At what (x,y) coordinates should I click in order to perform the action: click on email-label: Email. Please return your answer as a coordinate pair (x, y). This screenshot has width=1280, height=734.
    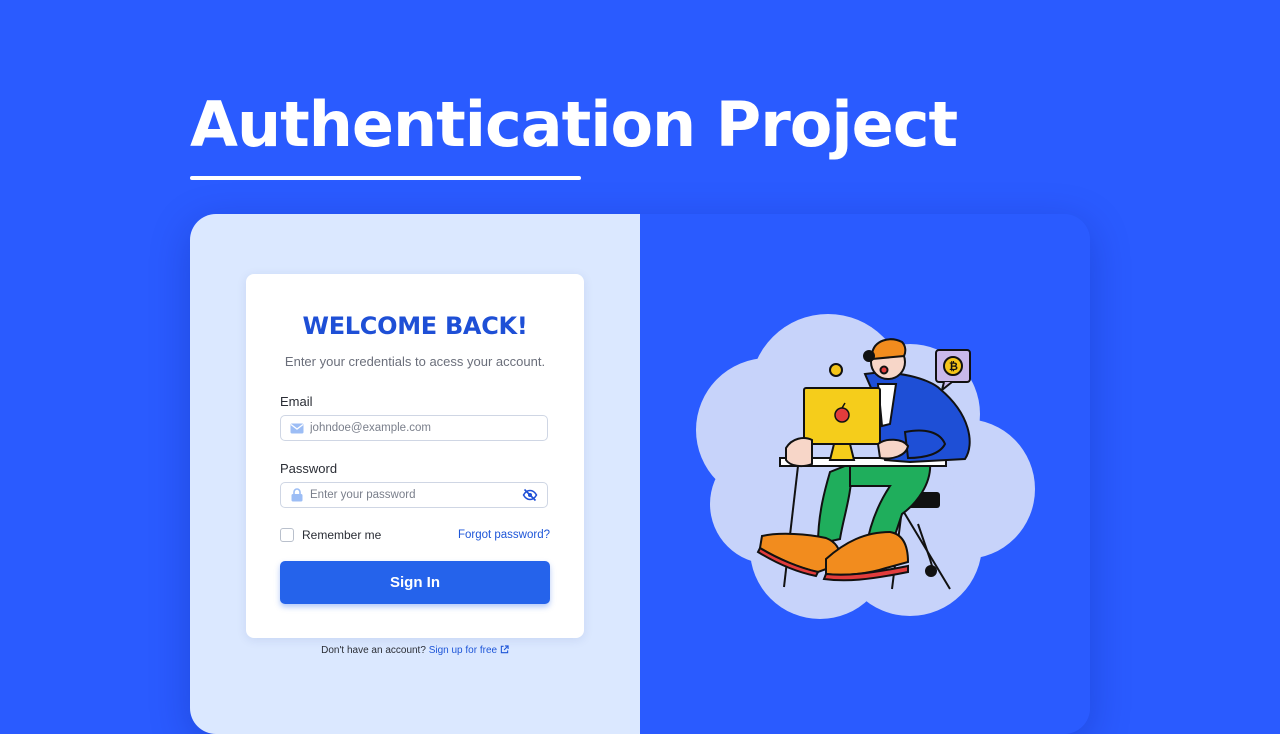
    Looking at the image, I should click on (296, 401).